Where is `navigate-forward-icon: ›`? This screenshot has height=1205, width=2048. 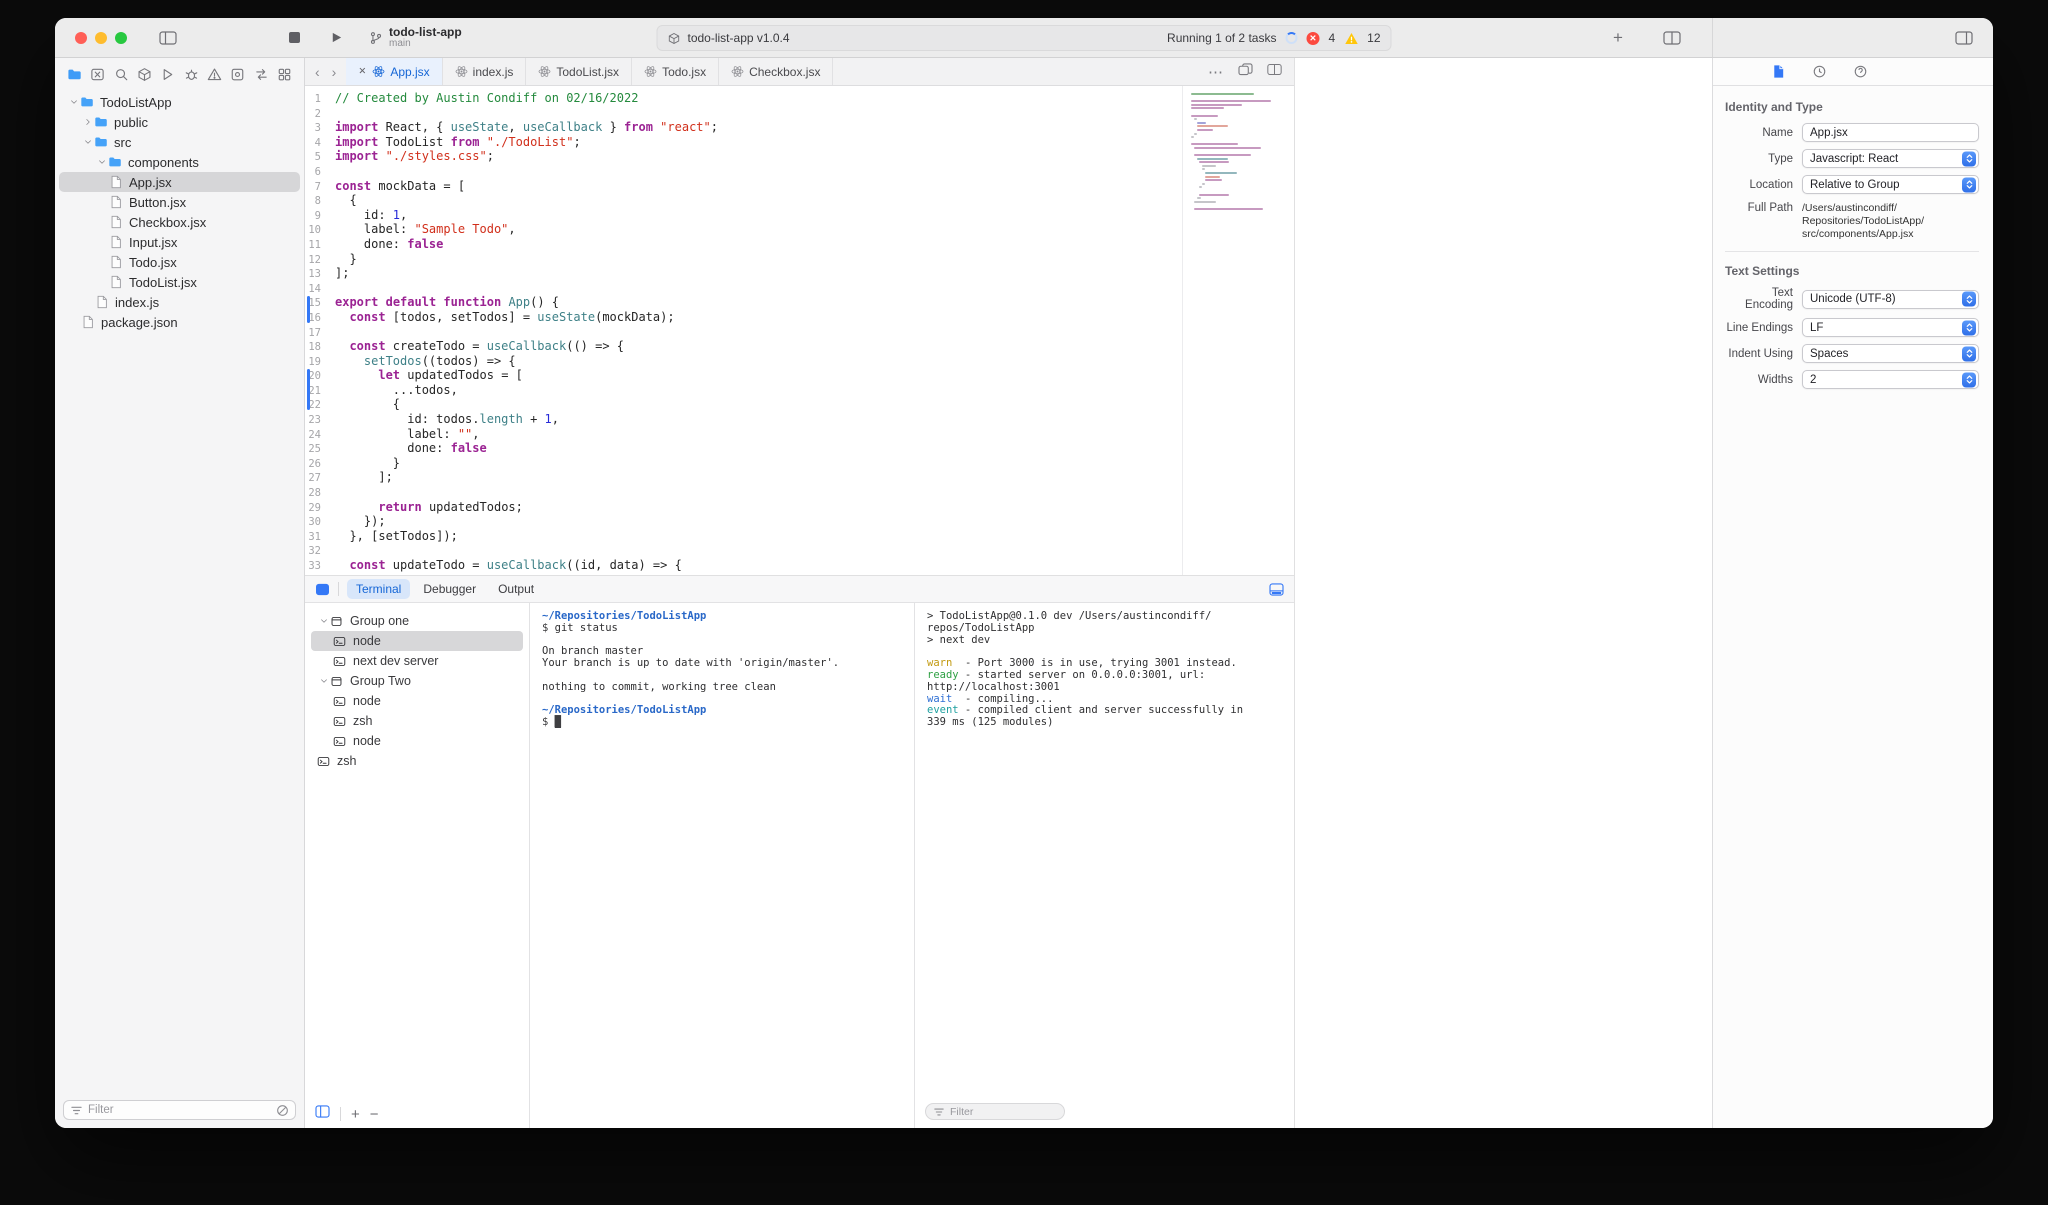 navigate-forward-icon: › is located at coordinates (334, 72).